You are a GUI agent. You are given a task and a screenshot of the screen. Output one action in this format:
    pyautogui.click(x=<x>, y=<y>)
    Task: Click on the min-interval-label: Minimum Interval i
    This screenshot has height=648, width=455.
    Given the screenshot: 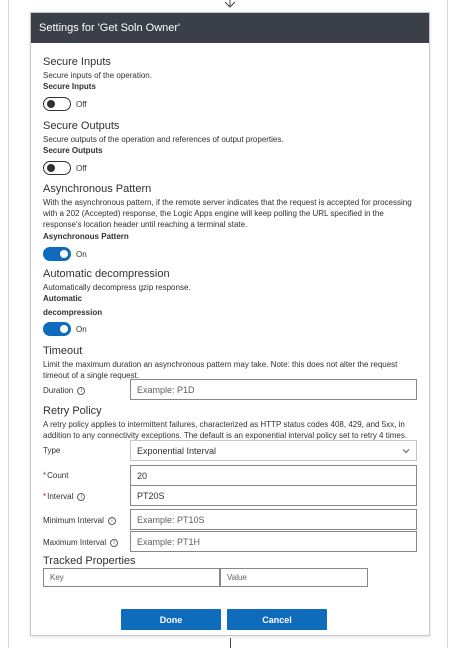 What is the action you would take?
    pyautogui.click(x=79, y=520)
    